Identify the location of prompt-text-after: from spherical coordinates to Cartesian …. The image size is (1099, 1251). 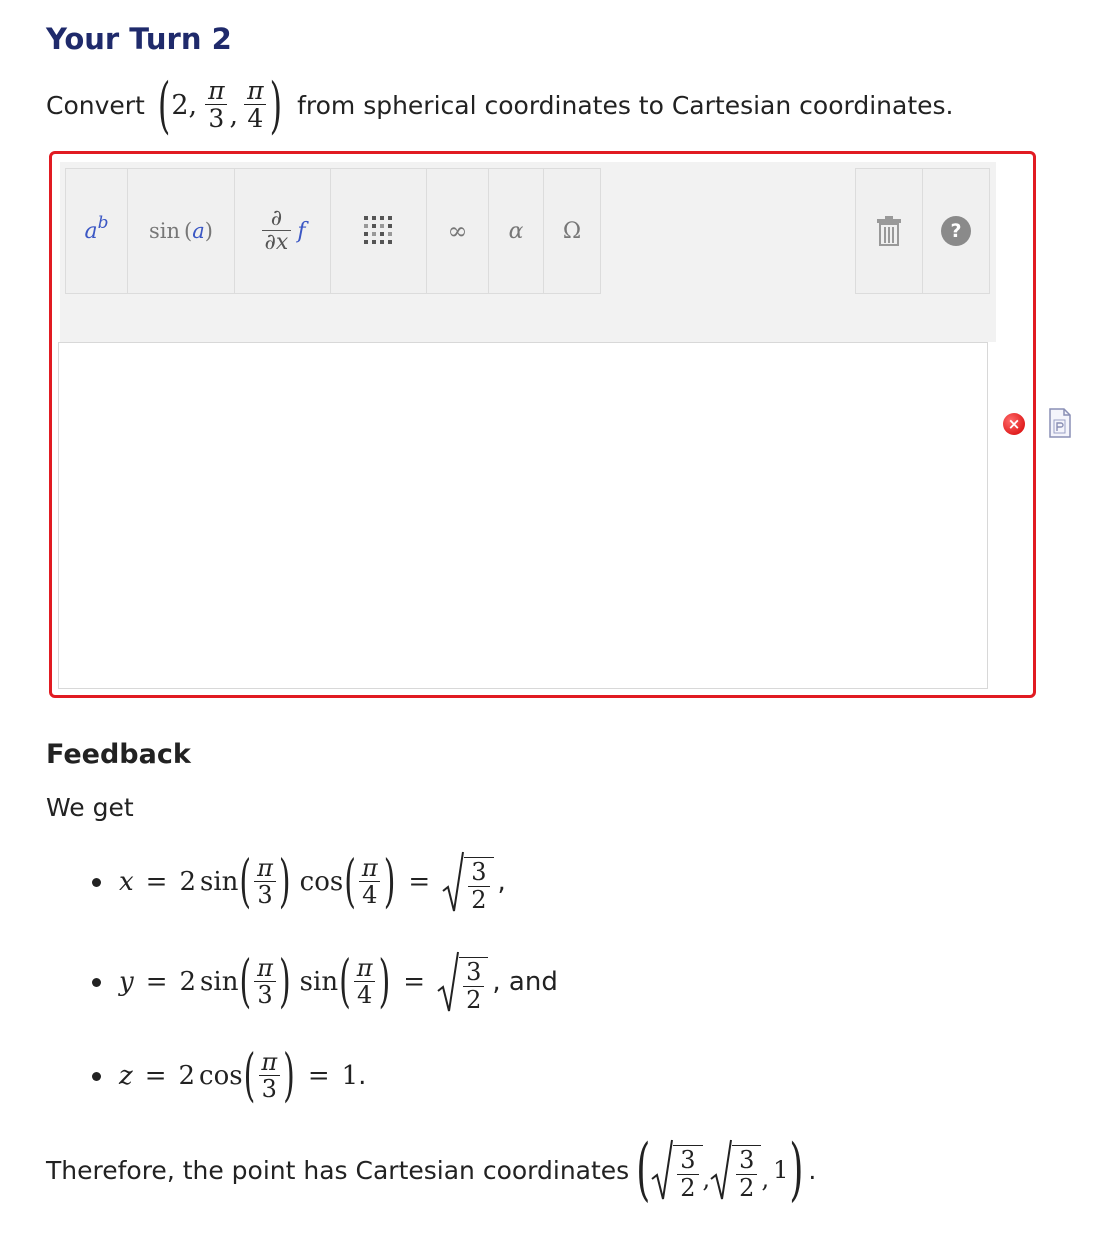
(625, 105).